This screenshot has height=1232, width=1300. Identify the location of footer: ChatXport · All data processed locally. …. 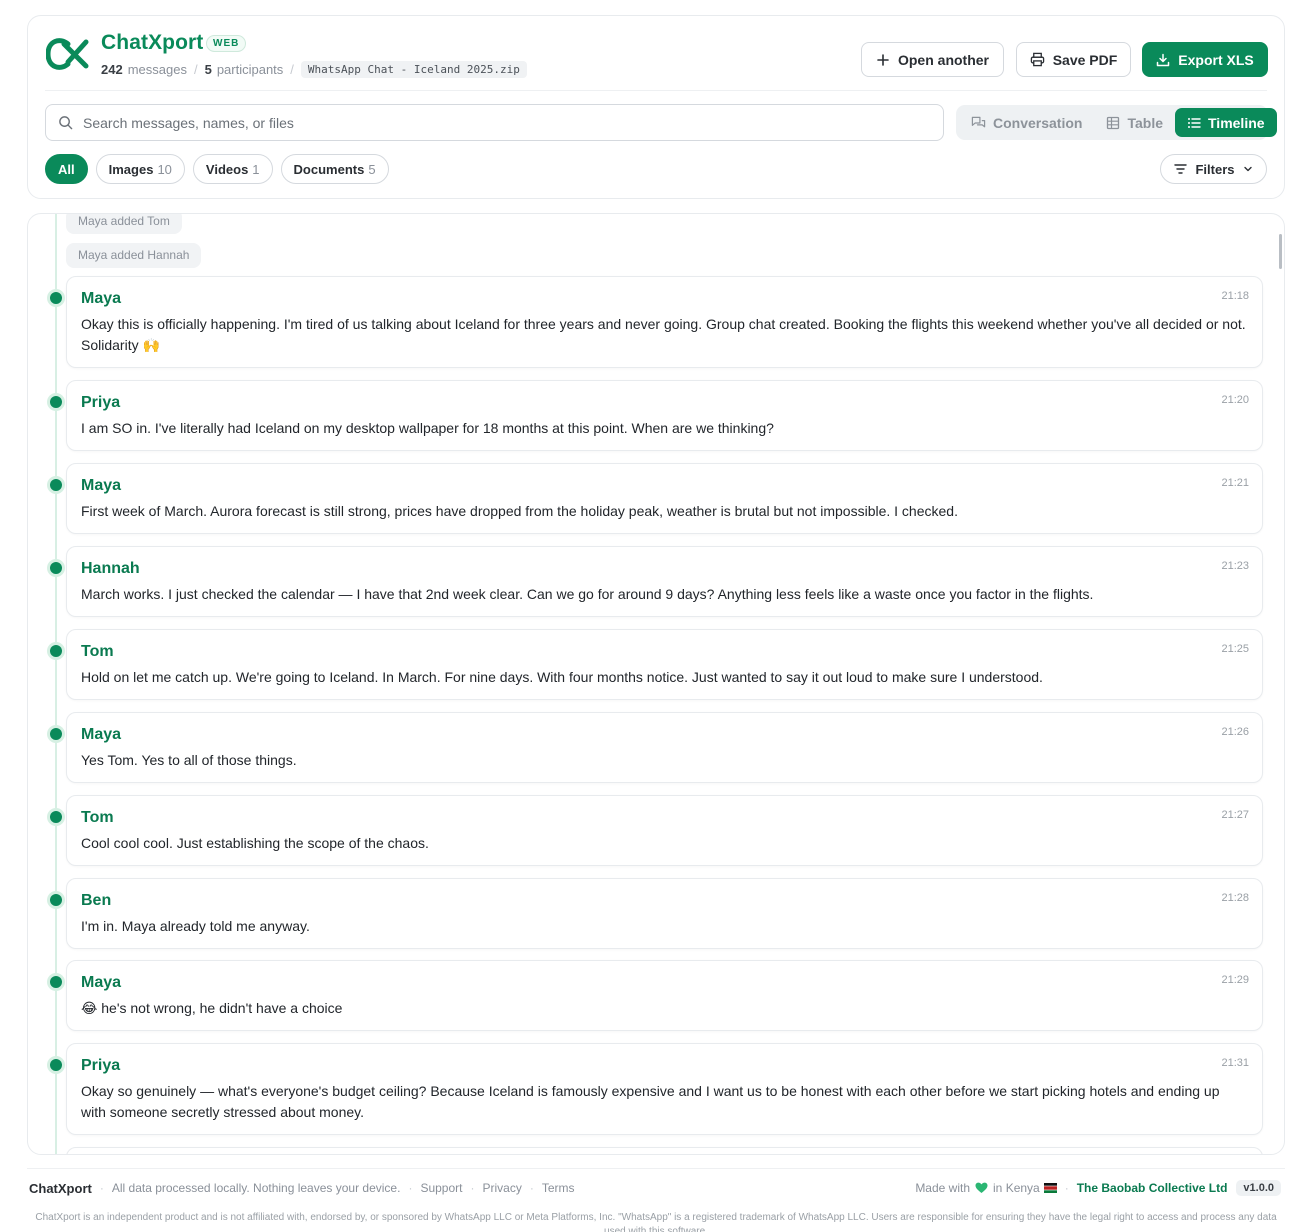
(655, 1188).